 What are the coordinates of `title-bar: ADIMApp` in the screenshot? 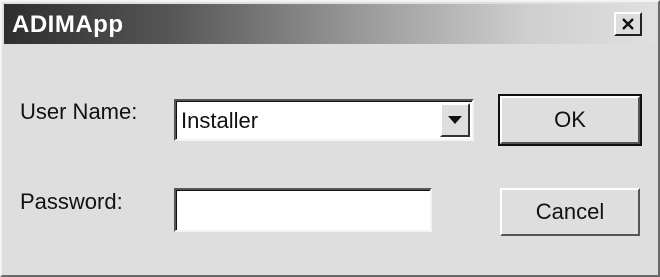 It's located at (330, 24).